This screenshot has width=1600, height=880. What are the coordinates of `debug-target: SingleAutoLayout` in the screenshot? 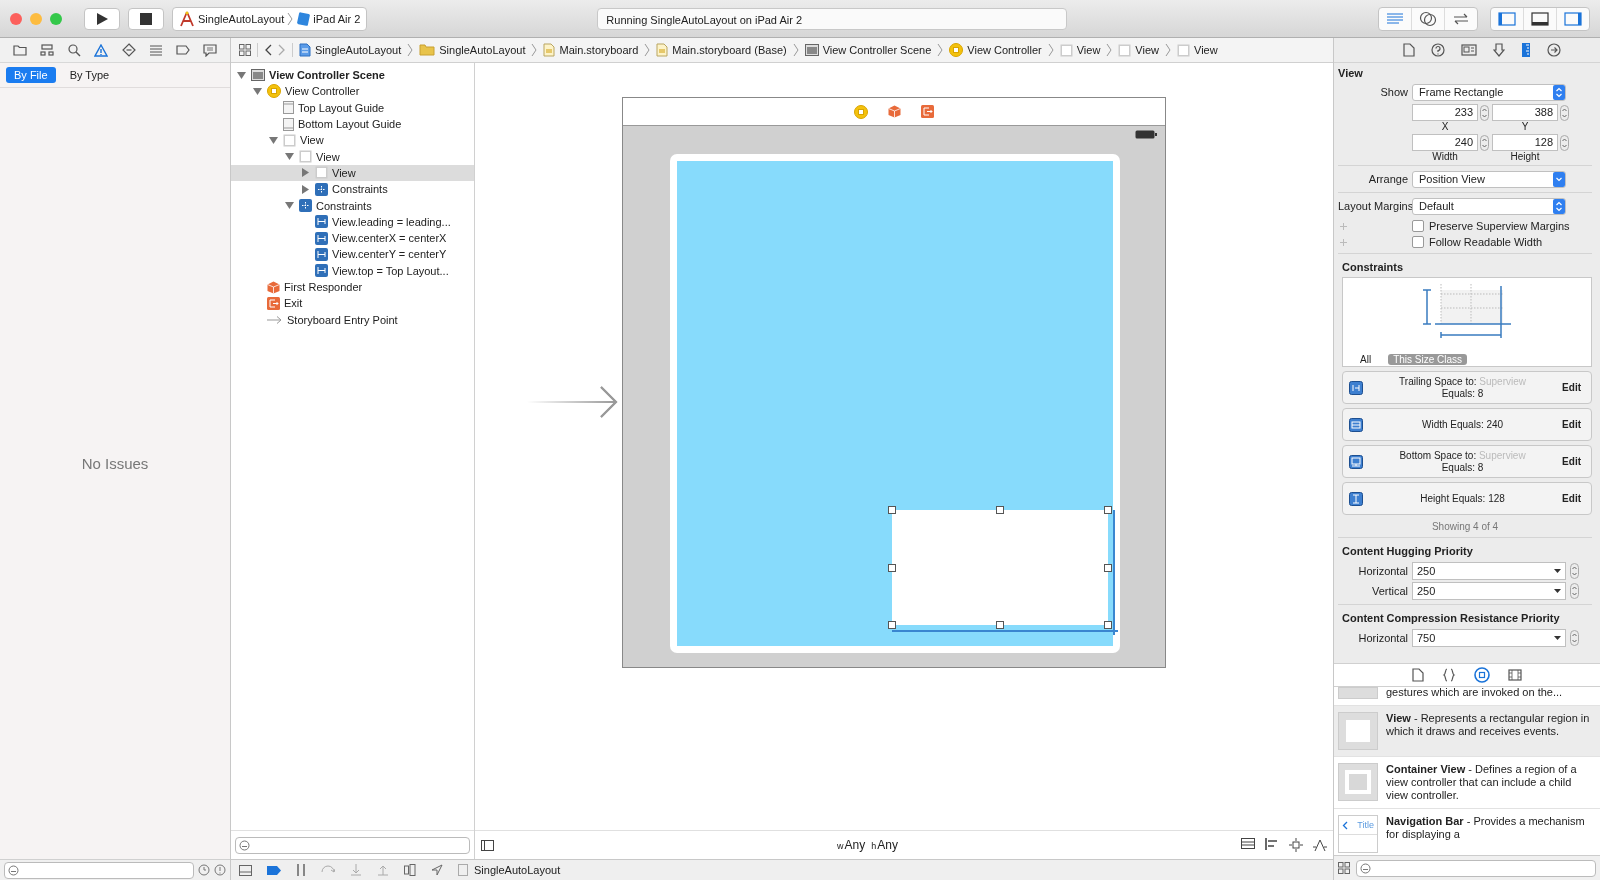 It's located at (509, 870).